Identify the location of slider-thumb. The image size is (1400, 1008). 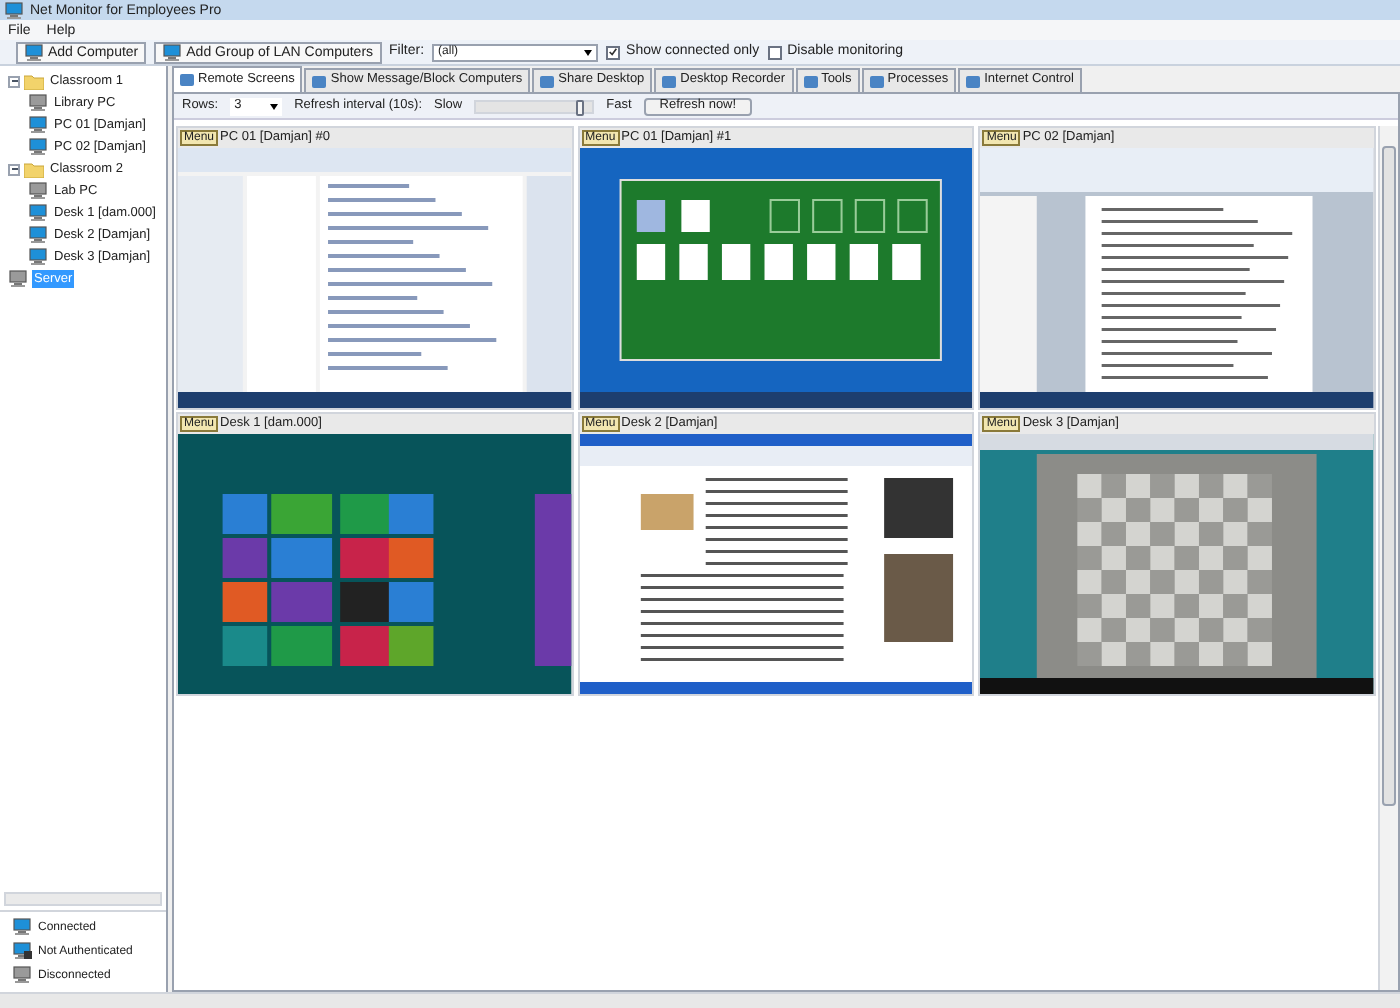
(580, 107).